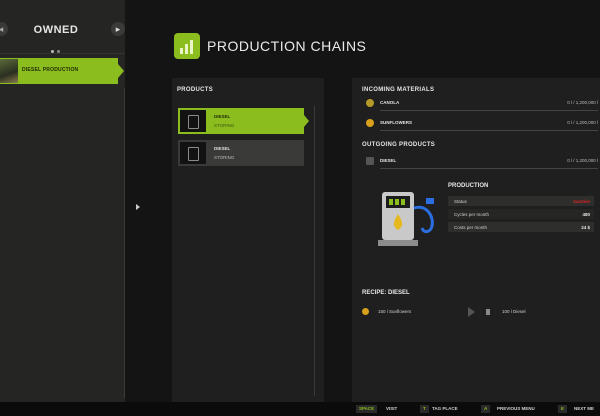 This screenshot has width=600, height=416. What do you see at coordinates (287, 46) in the screenshot?
I see `page-title: PRODUCTION CHAINS` at bounding box center [287, 46].